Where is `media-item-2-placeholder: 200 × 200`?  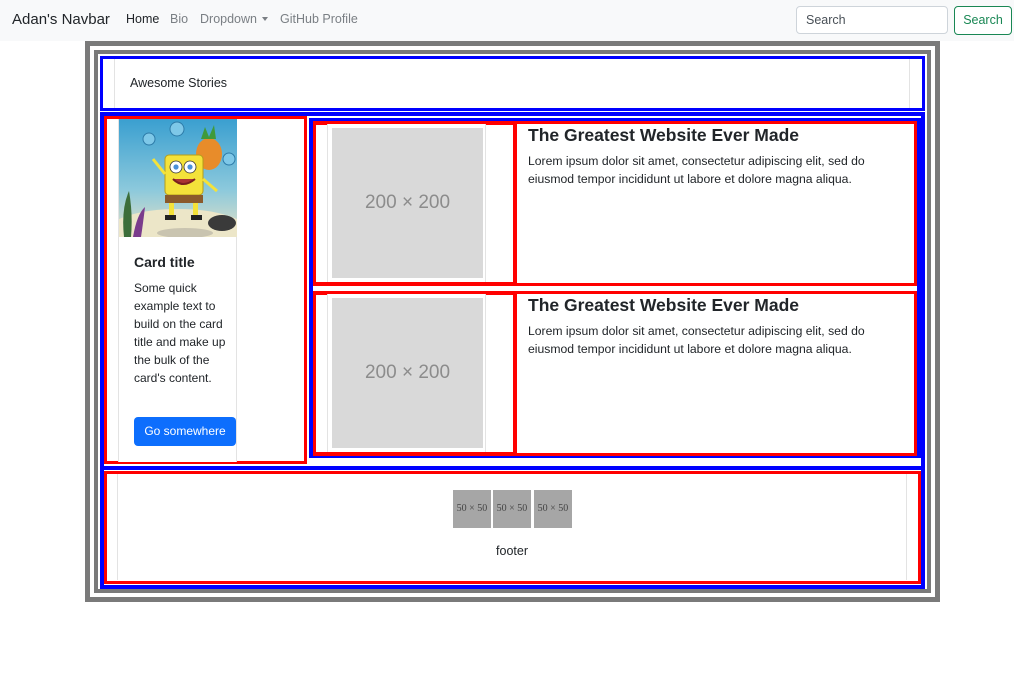
media-item-2-placeholder: 200 × 200 is located at coordinates (407, 373).